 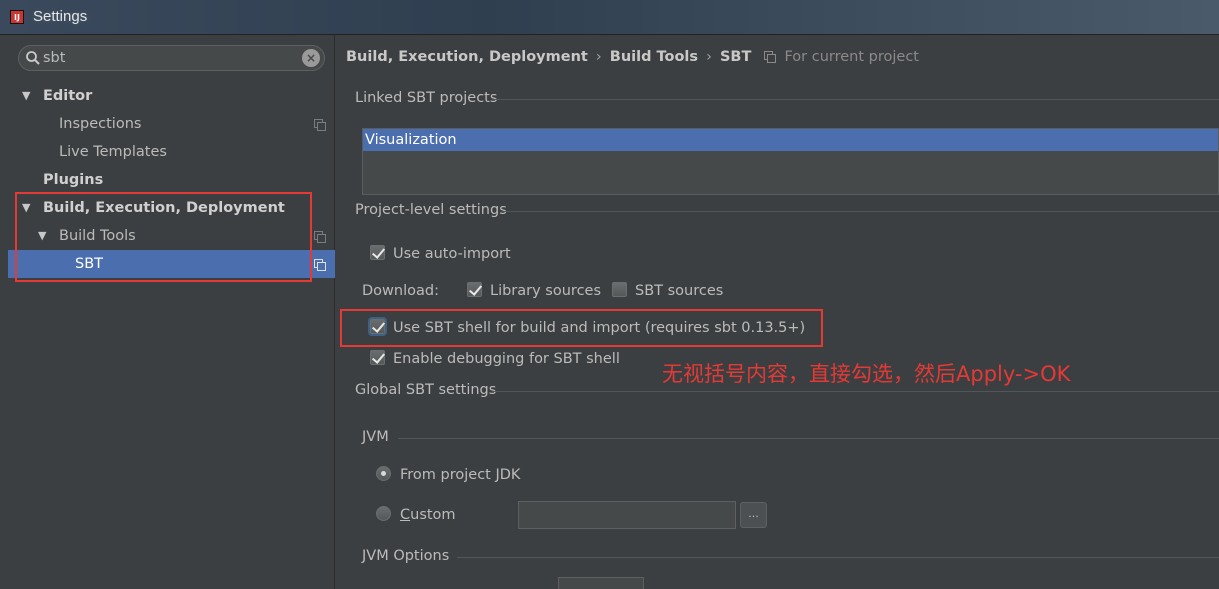 I want to click on checkbox-label: Enable debugging for SBT shell, so click(x=506, y=359).